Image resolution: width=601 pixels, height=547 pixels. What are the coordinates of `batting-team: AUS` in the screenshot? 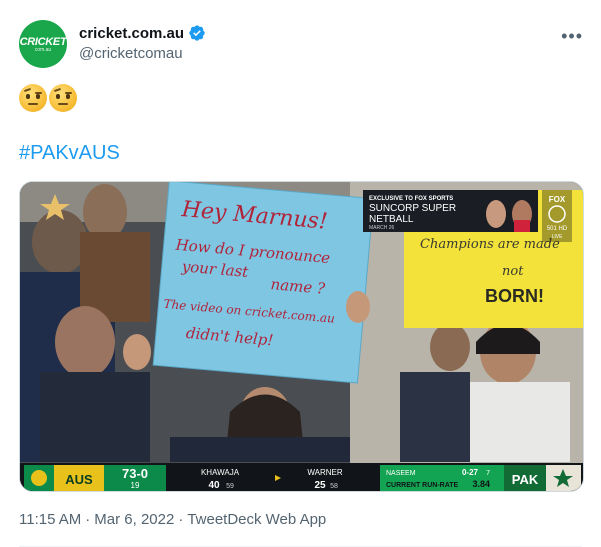 It's located at (79, 479).